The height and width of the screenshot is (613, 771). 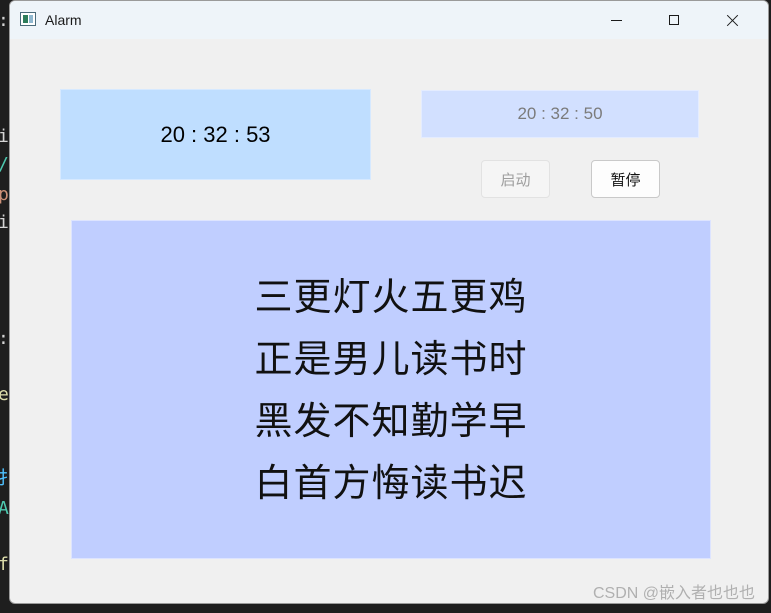 I want to click on background-code-char: /, so click(x=4, y=165).